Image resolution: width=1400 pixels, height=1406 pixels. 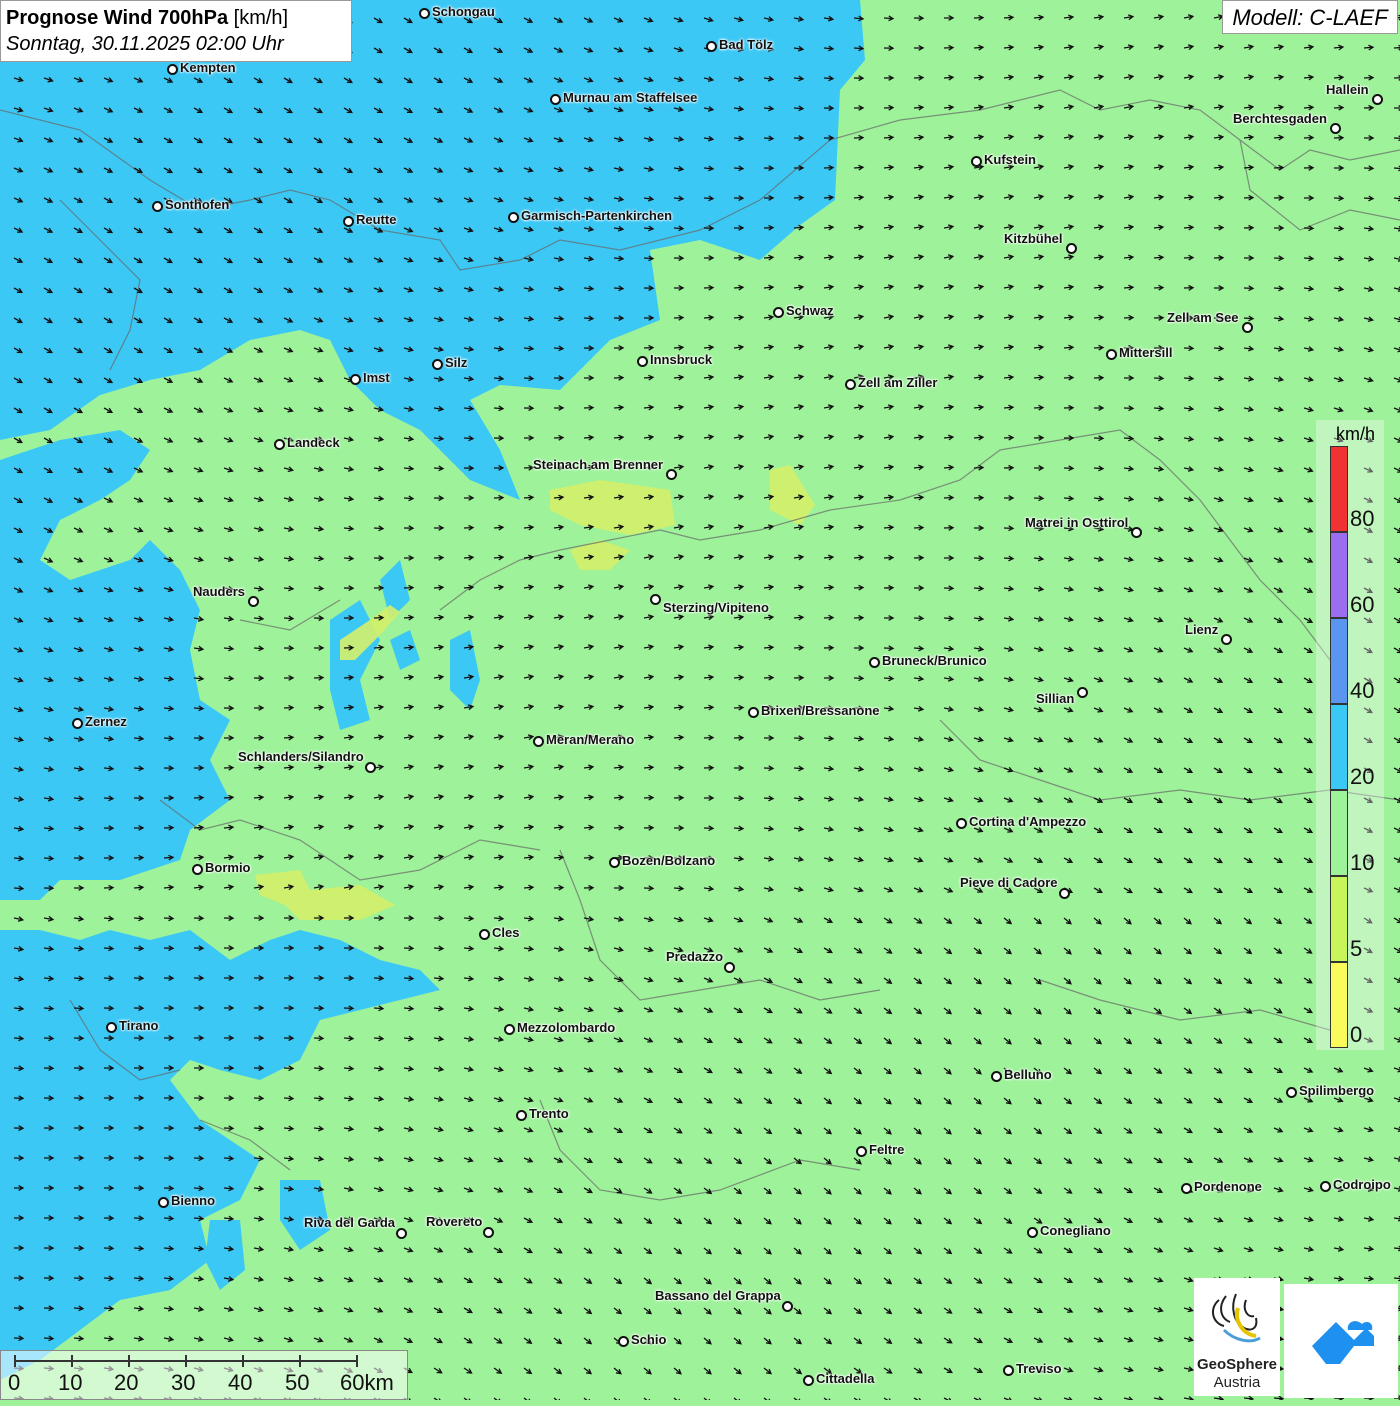 I want to click on city-label: Pieve di Cadore, so click(x=1009, y=882).